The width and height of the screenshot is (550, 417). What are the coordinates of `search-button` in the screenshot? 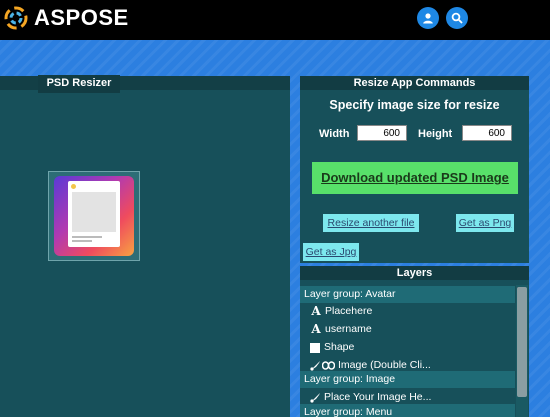 It's located at (457, 18).